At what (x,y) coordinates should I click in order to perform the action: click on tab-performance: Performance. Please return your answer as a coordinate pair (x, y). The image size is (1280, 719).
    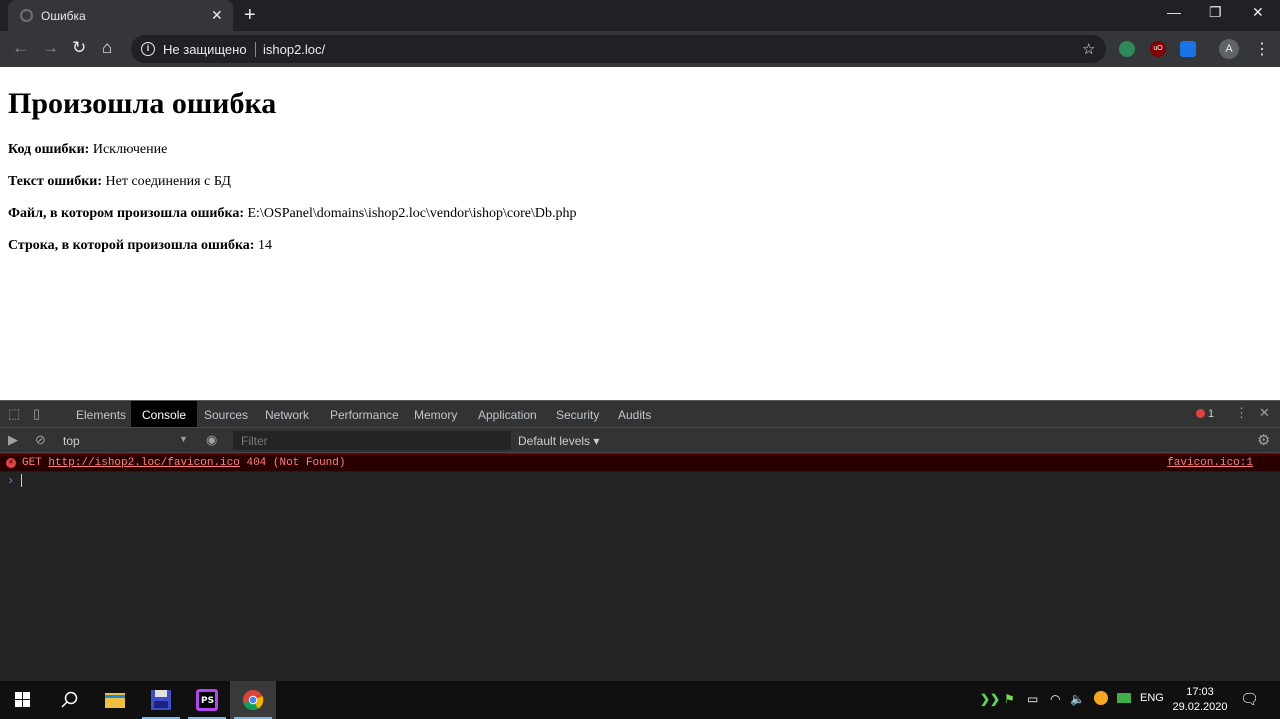
    Looking at the image, I should click on (364, 414).